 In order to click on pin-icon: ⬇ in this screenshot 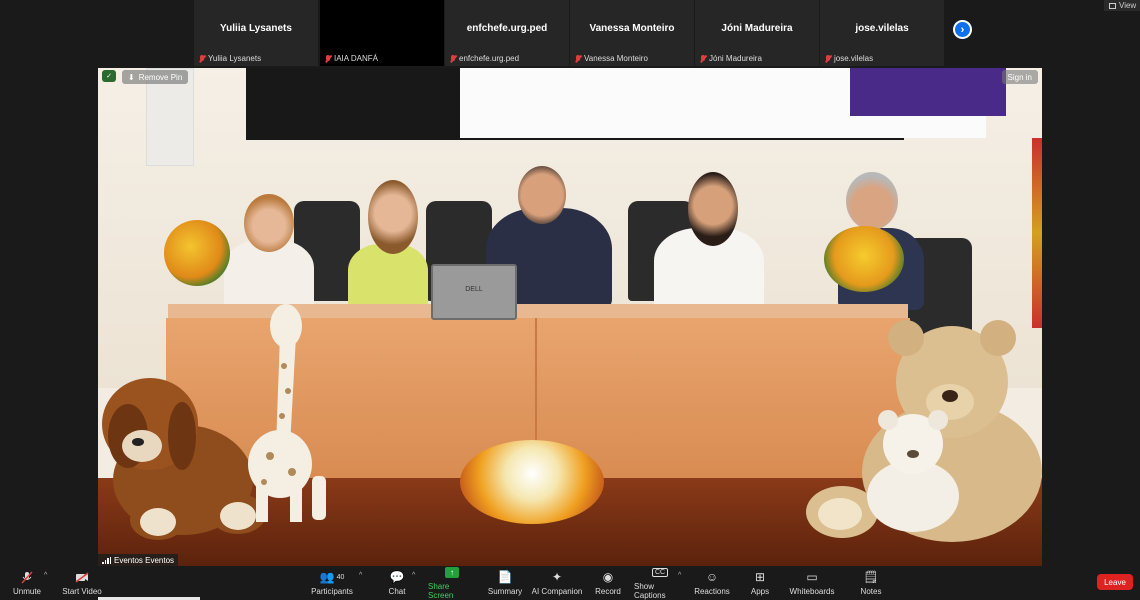, I will do `click(131, 77)`.